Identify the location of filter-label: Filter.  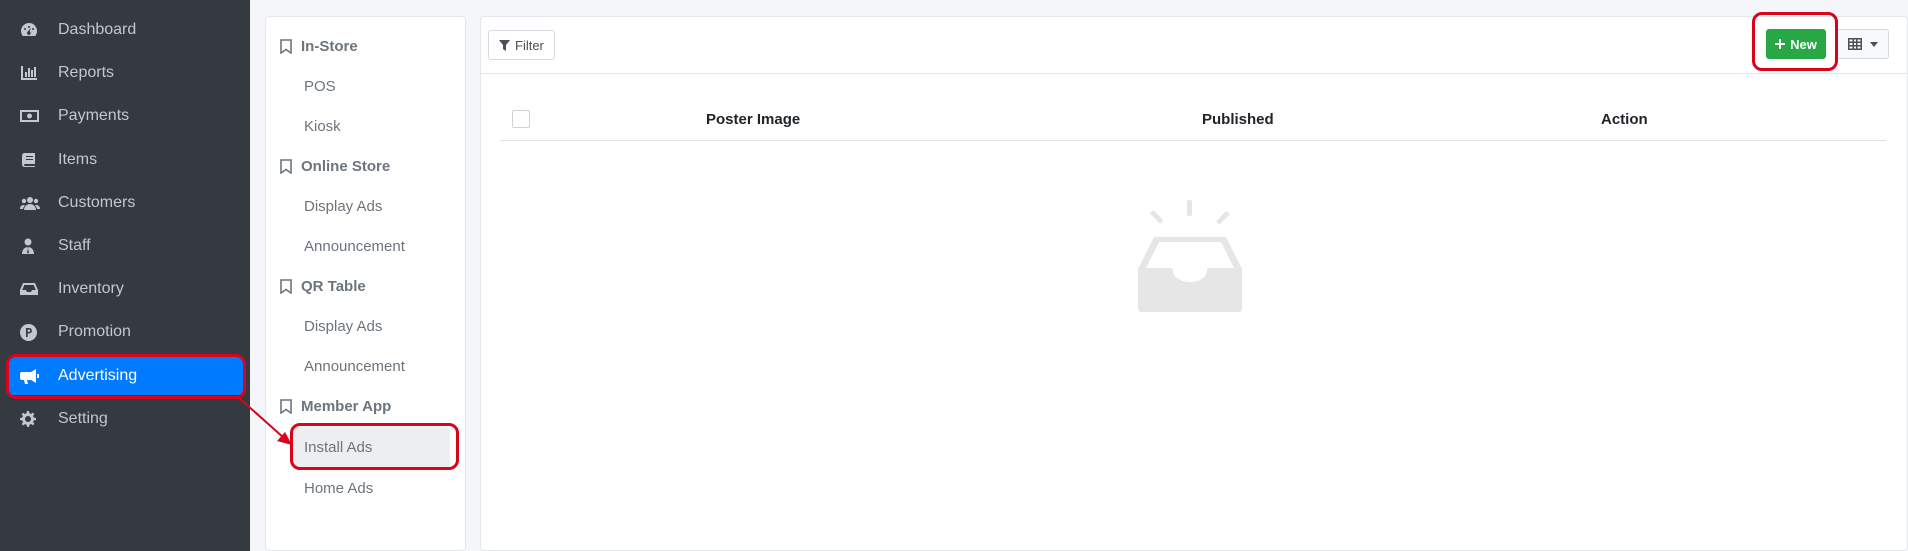
(529, 45).